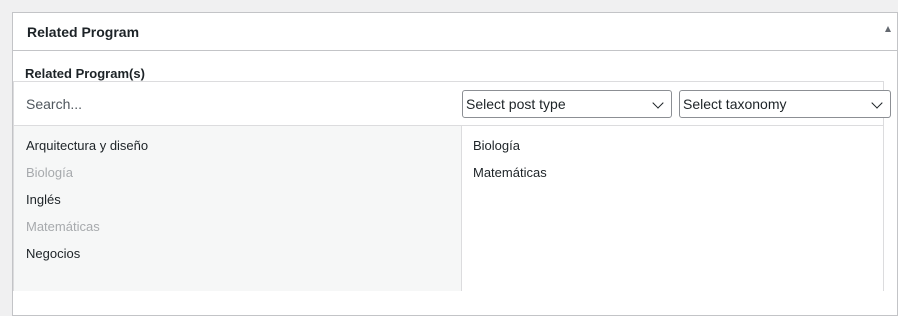 Image resolution: width=898 pixels, height=316 pixels. Describe the element at coordinates (237, 199) in the screenshot. I see `choice-item: Inglés` at that location.